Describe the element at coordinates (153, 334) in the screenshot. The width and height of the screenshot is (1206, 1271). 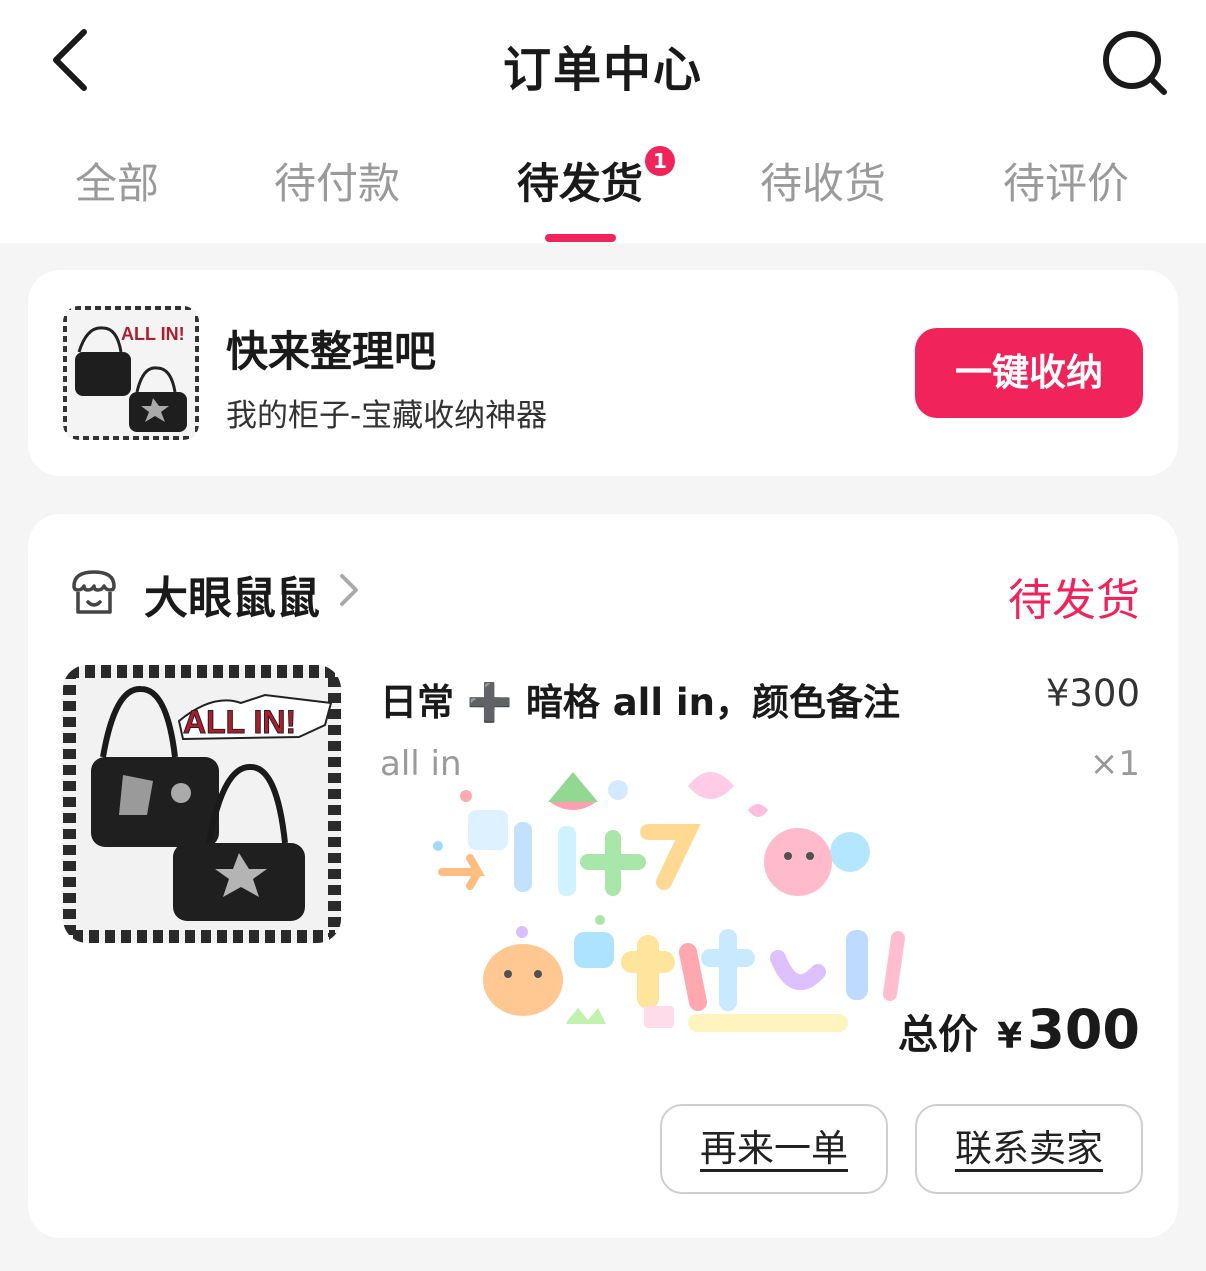
I see `promo-thumb-text: ALL IN!` at that location.